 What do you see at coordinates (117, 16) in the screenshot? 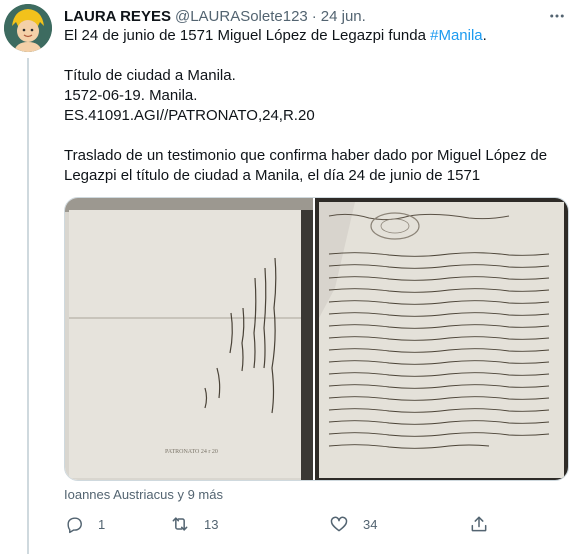
I see `display-name: LAURA REYES` at bounding box center [117, 16].